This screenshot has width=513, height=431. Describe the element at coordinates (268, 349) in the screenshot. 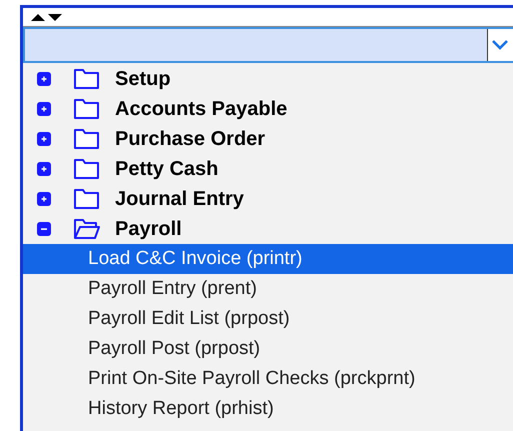

I see `tree-item: Payroll Post (prpost)` at that location.